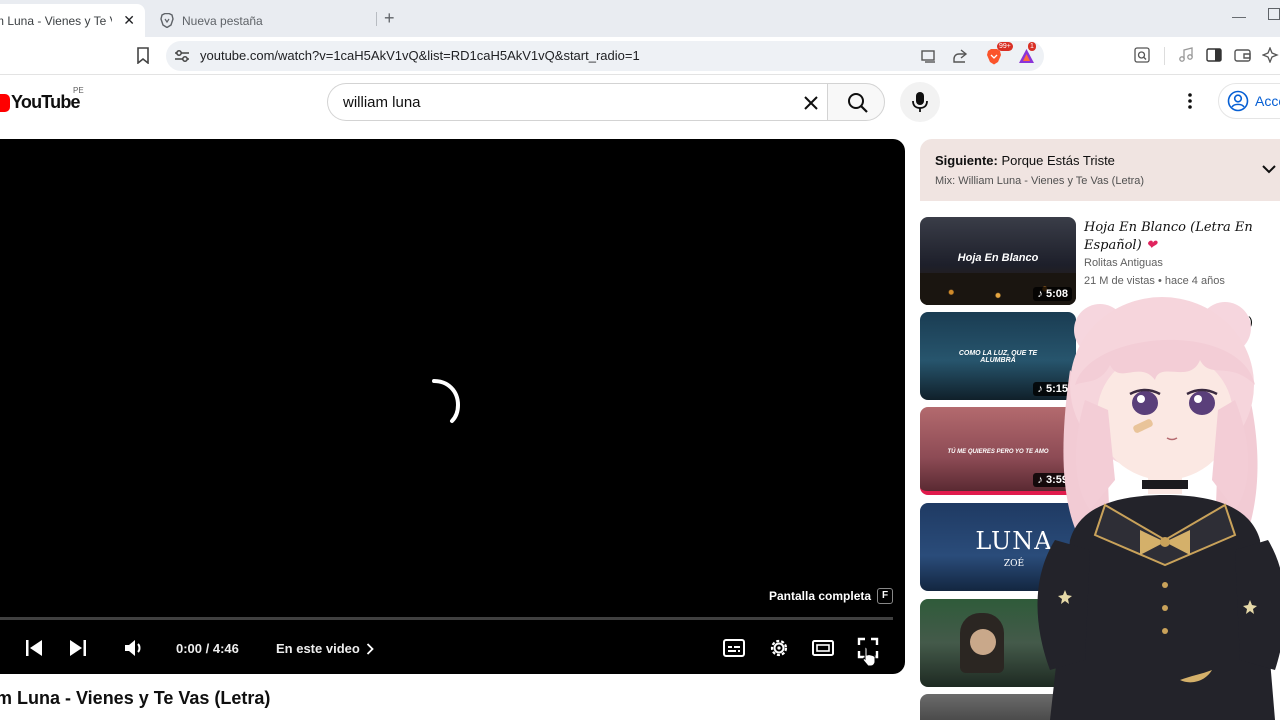 The width and height of the screenshot is (1280, 720). I want to click on youtube-logo: YouTube PE, so click(42, 99).